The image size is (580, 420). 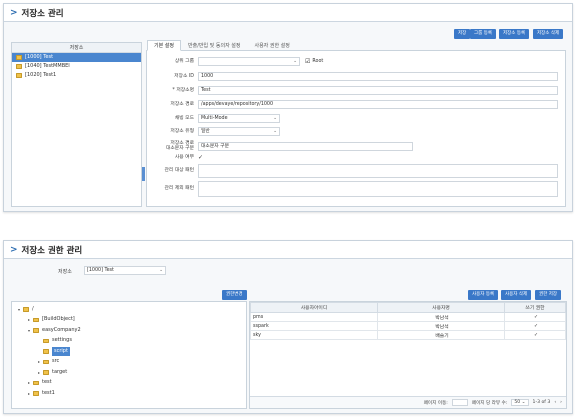 What do you see at coordinates (408, 317) in the screenshot?
I see `table-row: pms 박남석 ✓` at bounding box center [408, 317].